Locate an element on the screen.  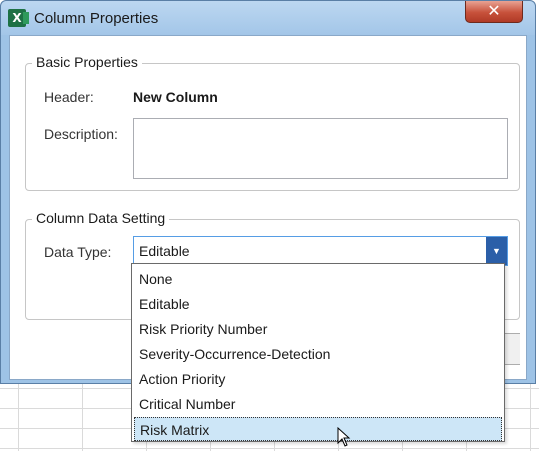
description-field is located at coordinates (320, 148).